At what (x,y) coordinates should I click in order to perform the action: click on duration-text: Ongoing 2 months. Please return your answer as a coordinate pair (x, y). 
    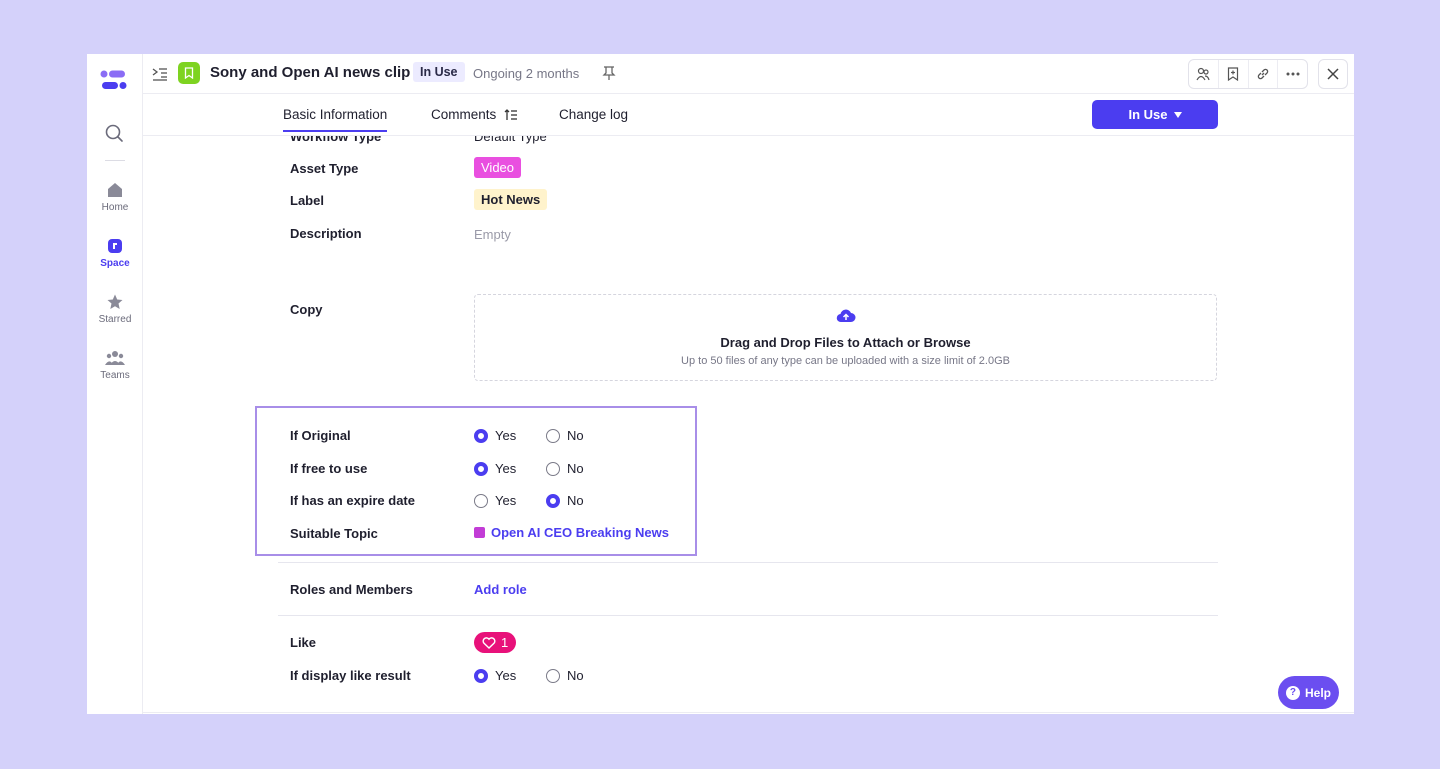
    Looking at the image, I should click on (526, 73).